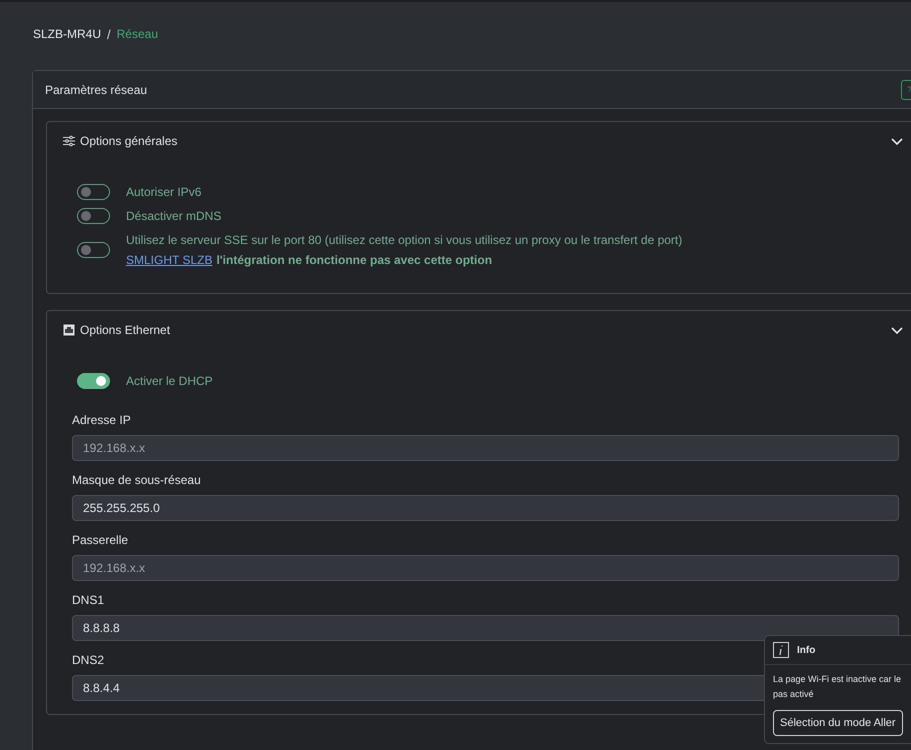 The width and height of the screenshot is (911, 750). I want to click on input-field: 255.255.255.0, so click(485, 508).